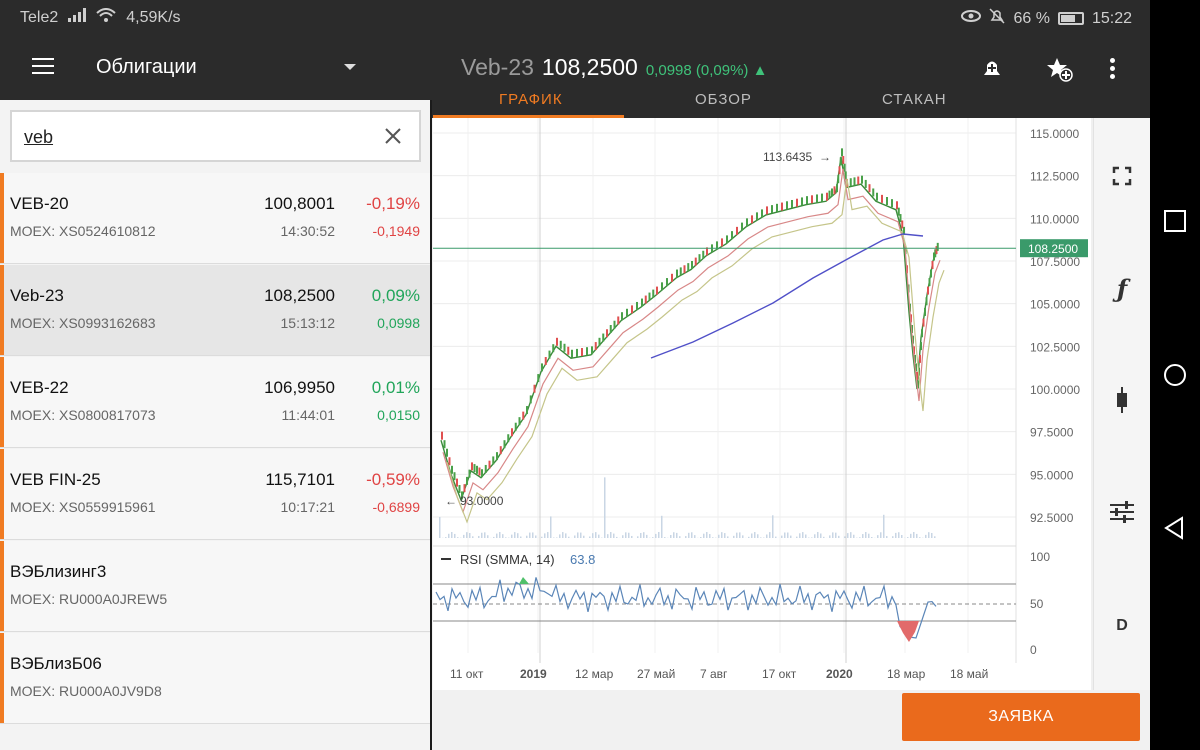 This screenshot has width=1200, height=750. I want to click on category-dropdown: Облигации, so click(228, 69).